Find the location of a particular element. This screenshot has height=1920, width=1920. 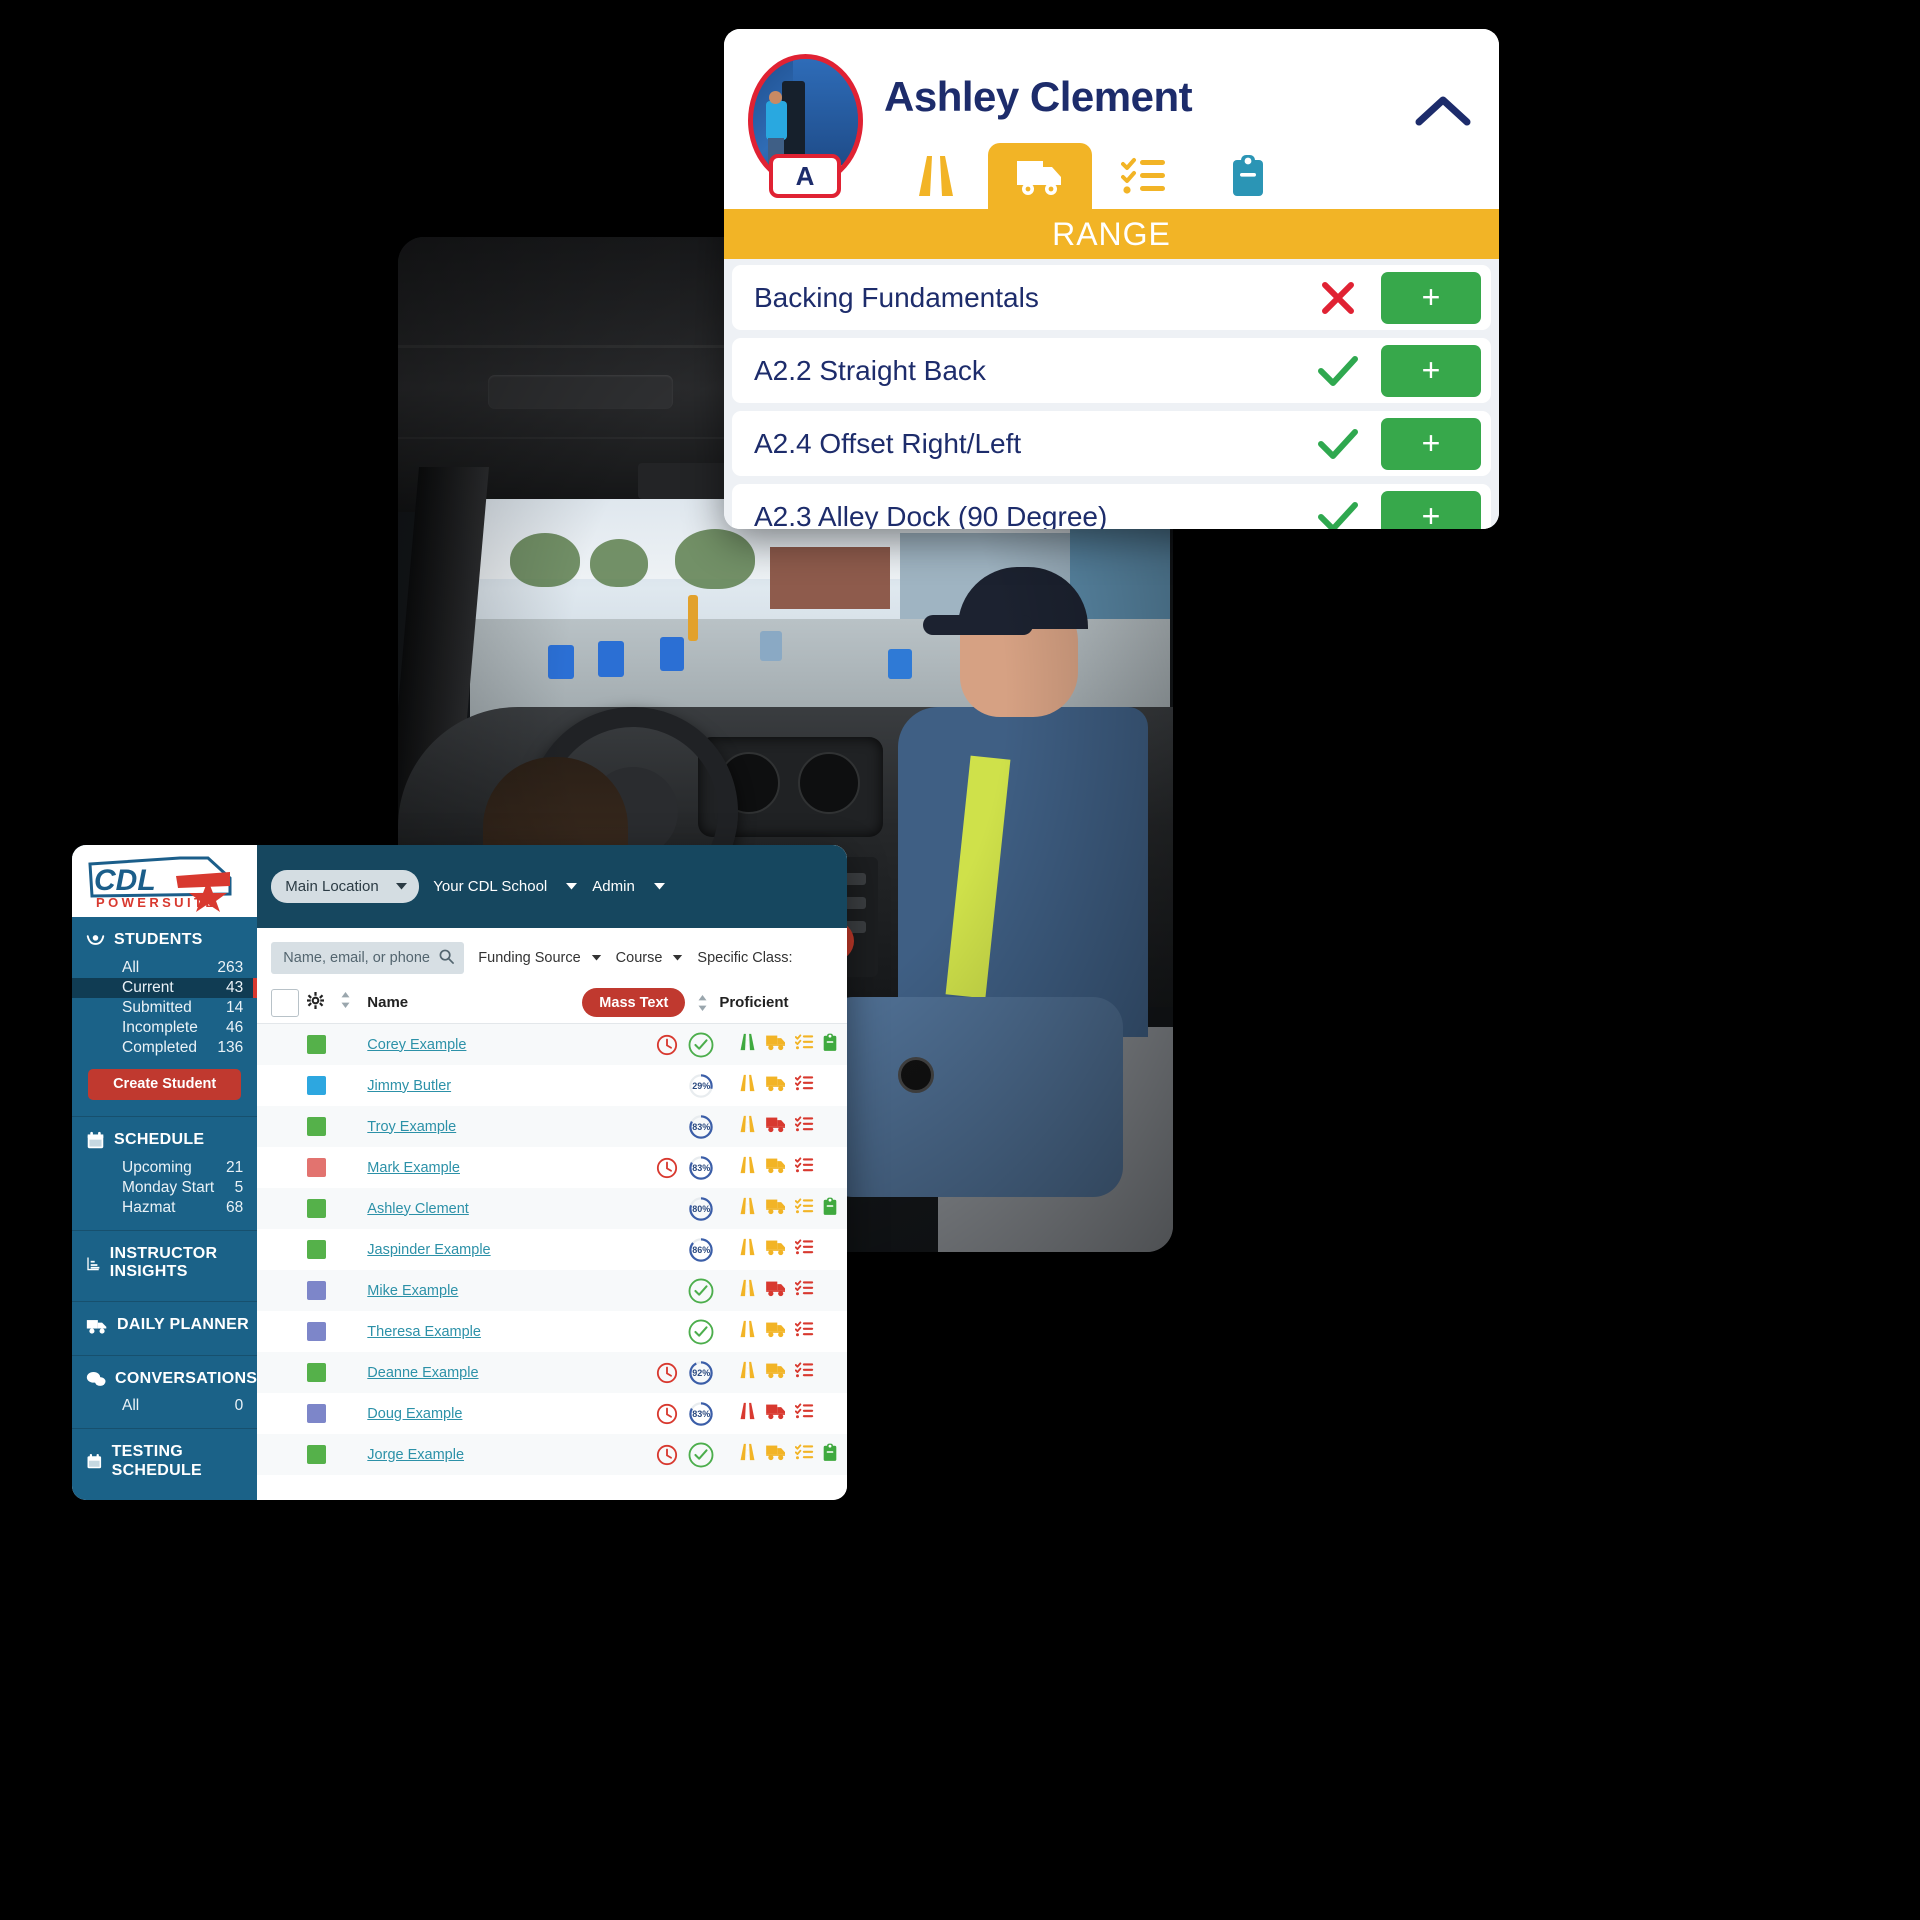

student-name-link: Troy Example is located at coordinates (474, 1127).